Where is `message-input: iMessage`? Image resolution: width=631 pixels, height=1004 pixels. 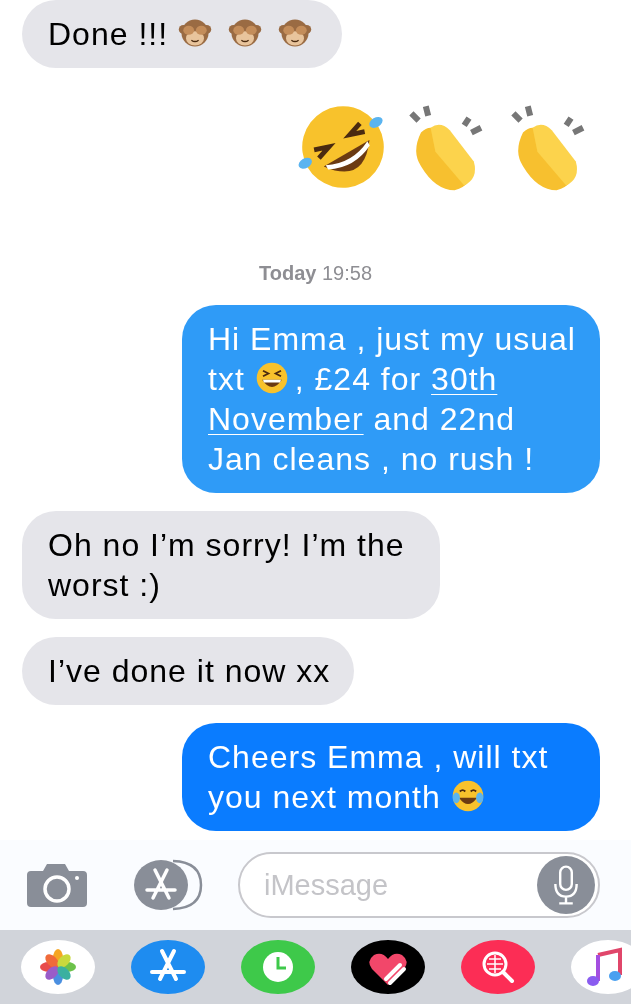 message-input: iMessage is located at coordinates (399, 885).